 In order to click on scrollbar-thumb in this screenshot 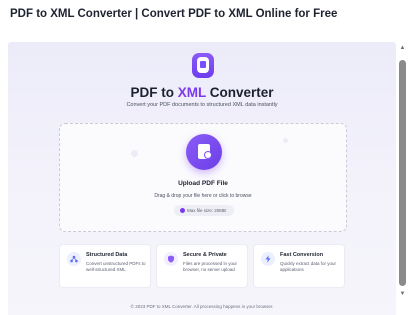, I will do `click(402, 173)`.